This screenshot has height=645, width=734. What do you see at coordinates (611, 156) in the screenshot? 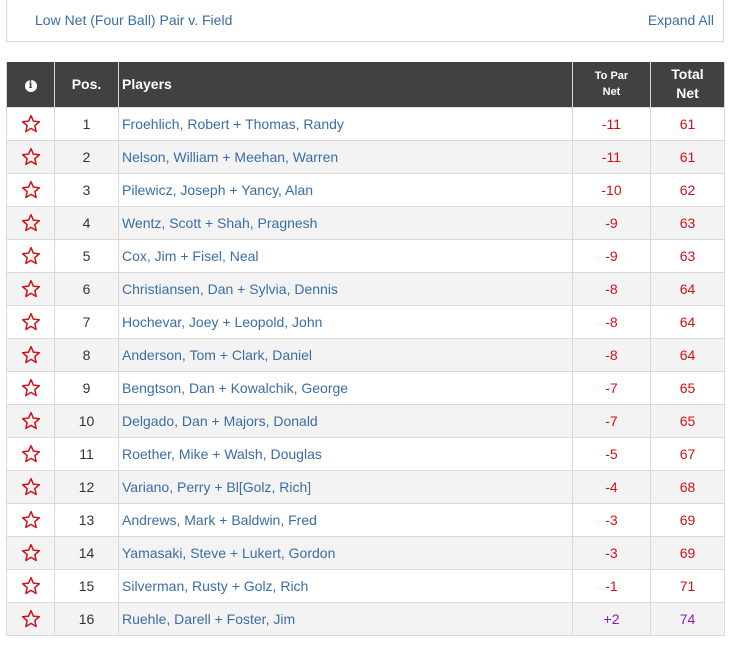
I see `to-par-net-cell: -11` at bounding box center [611, 156].